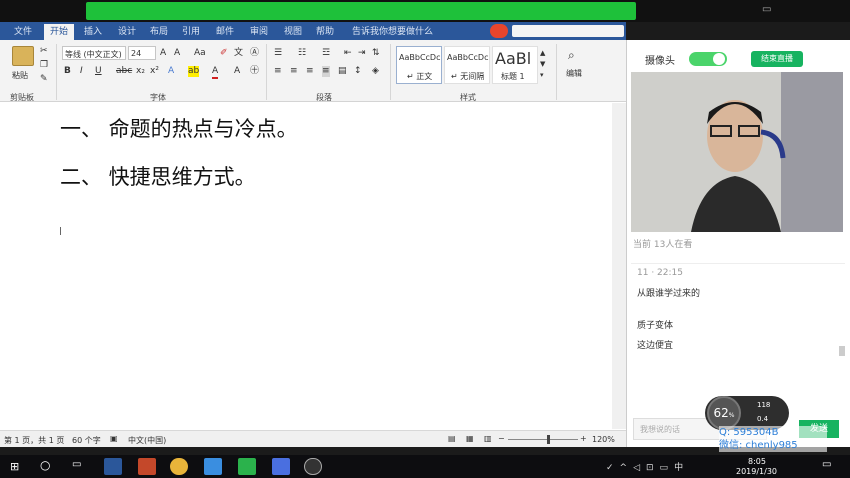  What do you see at coordinates (488, 438) in the screenshot?
I see `web-layout-icon: ▥` at bounding box center [488, 438].